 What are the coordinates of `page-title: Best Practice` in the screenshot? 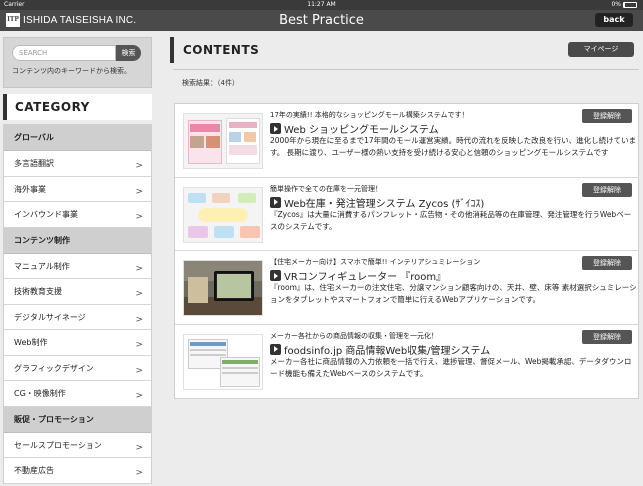 It's located at (321, 20).